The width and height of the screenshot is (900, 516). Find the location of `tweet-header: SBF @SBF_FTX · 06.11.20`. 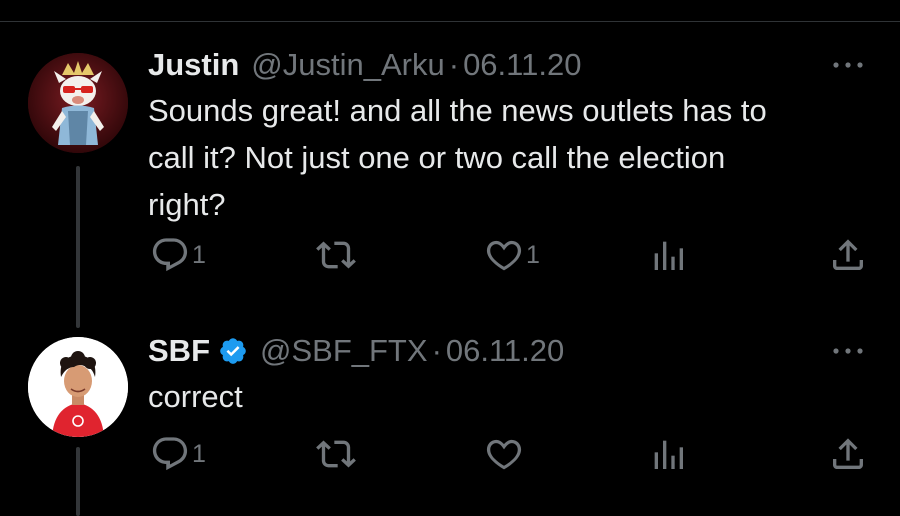

tweet-header: SBF @SBF_FTX · 06.11.20 is located at coordinates (356, 351).